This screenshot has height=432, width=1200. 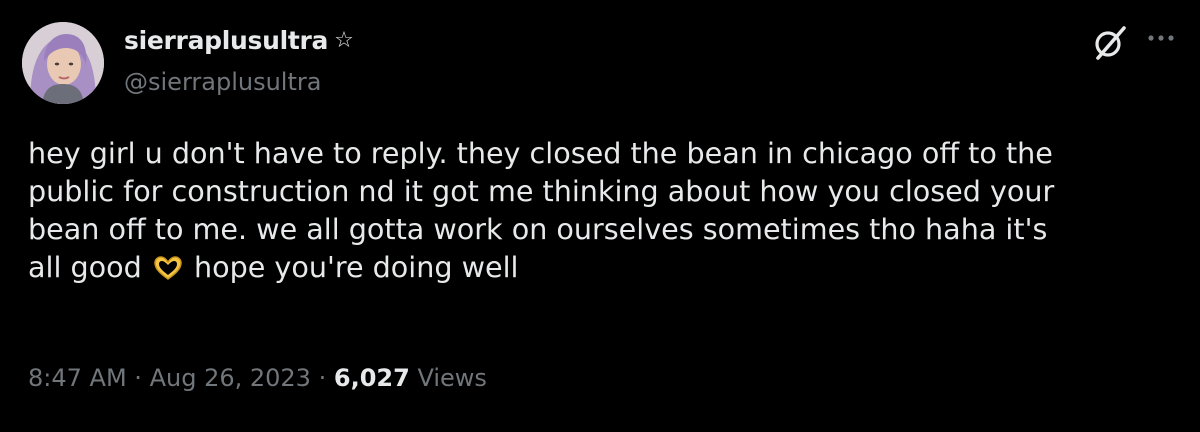 I want to click on views-label: Views, so click(x=452, y=378).